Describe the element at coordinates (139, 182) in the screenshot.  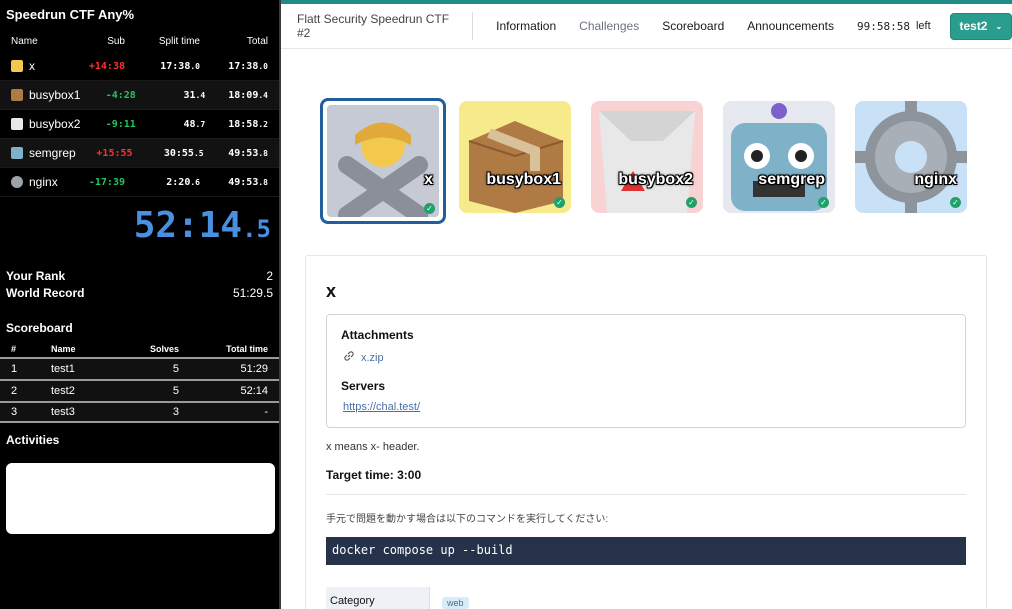
I see `split-row: nginx -17:39 2:20.6 49:53.8` at that location.